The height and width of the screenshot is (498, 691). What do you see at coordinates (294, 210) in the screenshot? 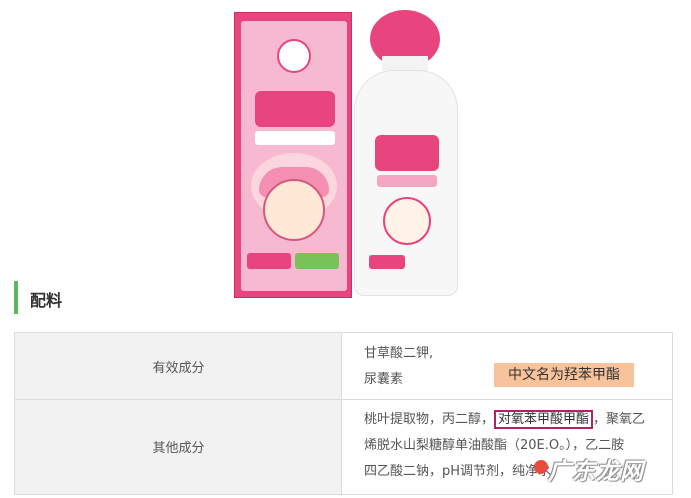
I see `kid-face-illustration` at bounding box center [294, 210].